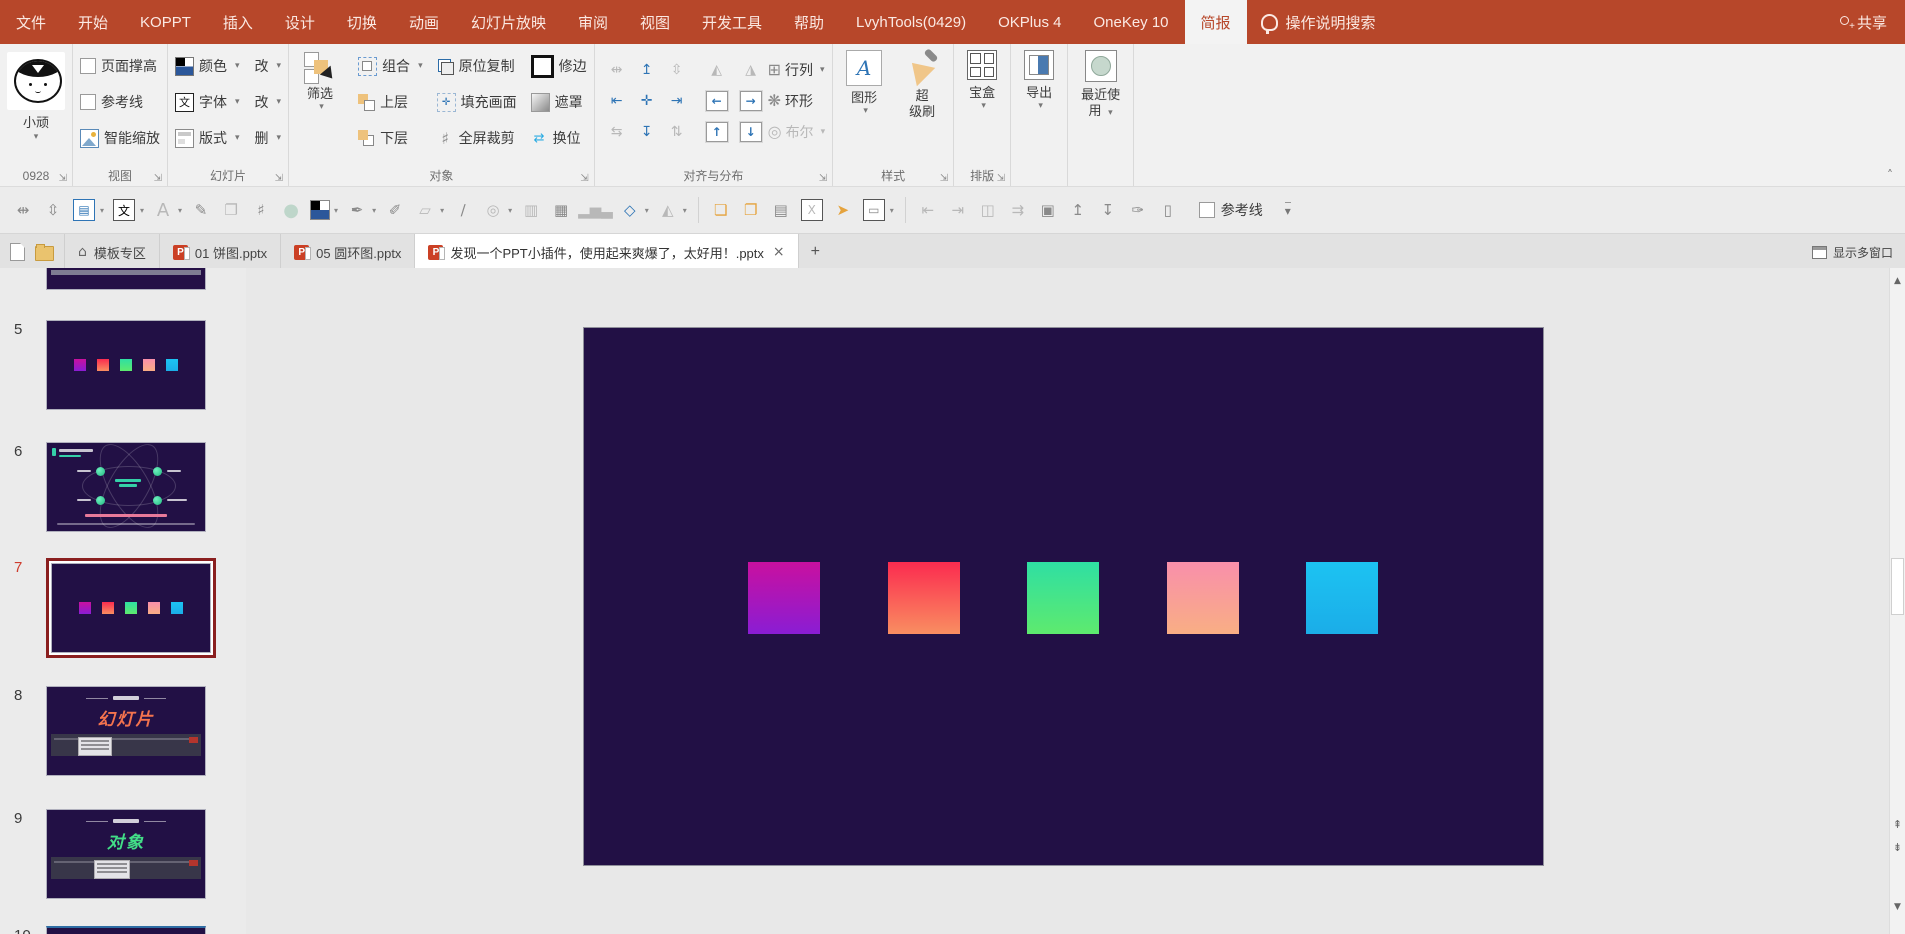 Image resolution: width=1905 pixels, height=934 pixels. Describe the element at coordinates (126, 854) in the screenshot. I see `slide-thumbnail-9: 对象` at that location.